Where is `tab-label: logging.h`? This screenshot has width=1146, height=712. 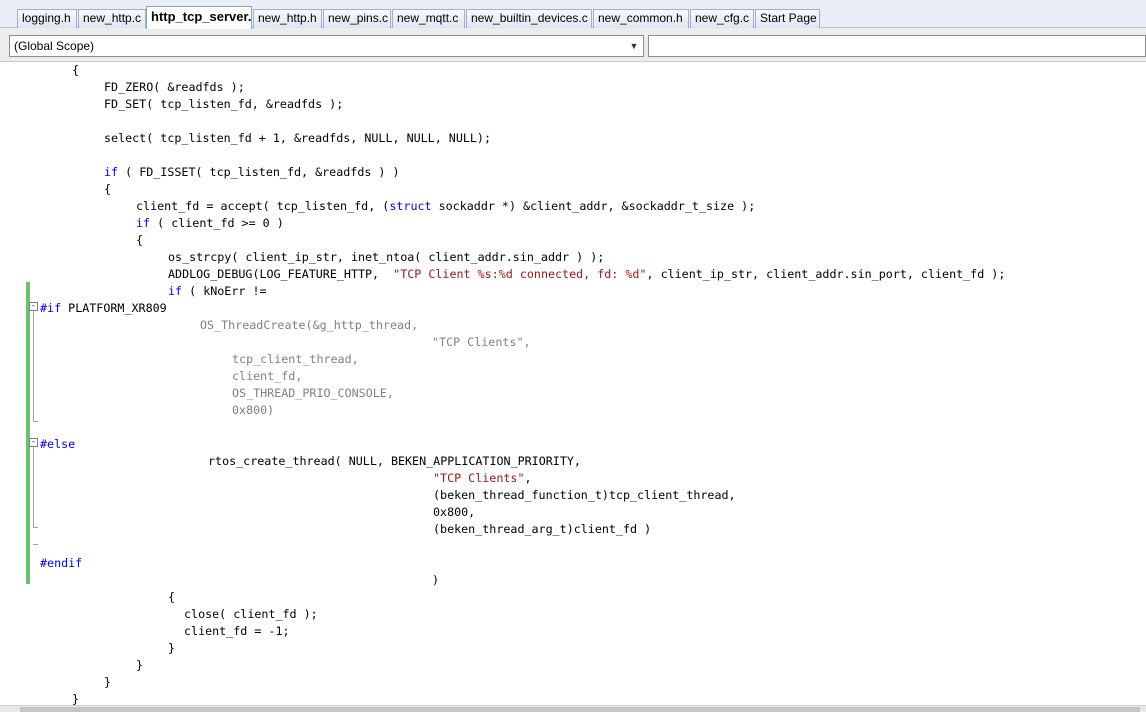
tab-label: logging.h is located at coordinates (46, 18).